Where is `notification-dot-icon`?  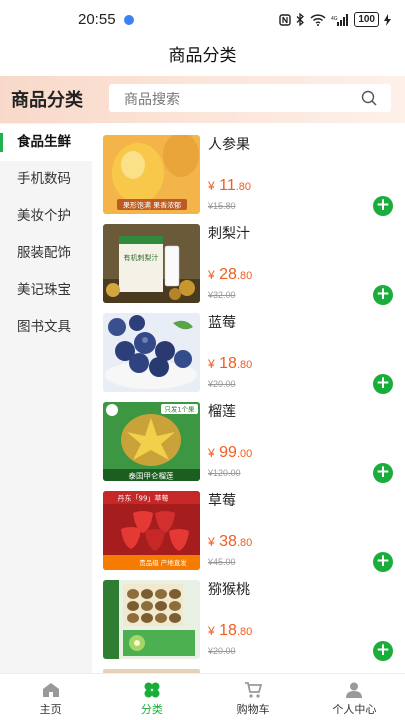
notification-dot-icon is located at coordinates (129, 20).